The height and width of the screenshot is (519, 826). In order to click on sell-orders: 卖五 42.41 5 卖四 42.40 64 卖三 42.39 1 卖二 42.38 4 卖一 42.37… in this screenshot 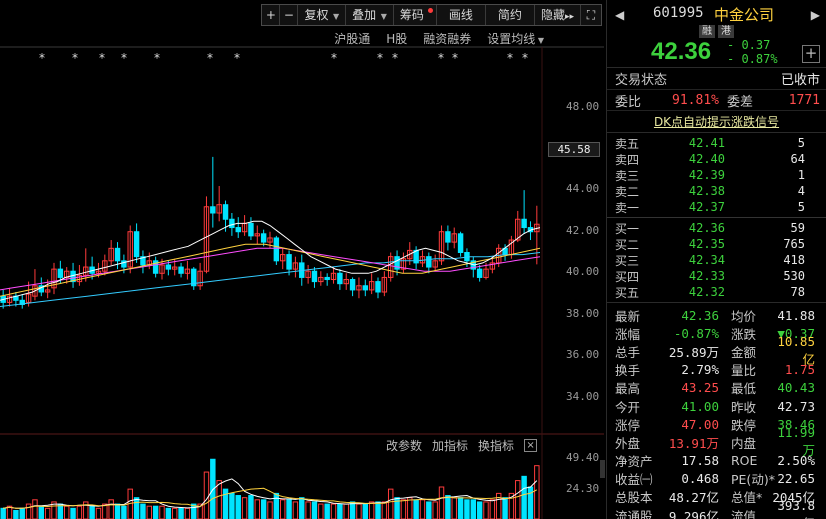, I will do `click(716, 175)`.